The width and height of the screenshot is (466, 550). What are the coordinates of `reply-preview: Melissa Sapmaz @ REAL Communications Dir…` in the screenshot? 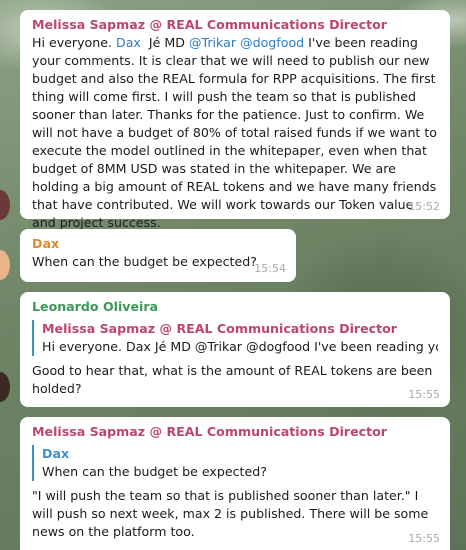 It's located at (235, 338).